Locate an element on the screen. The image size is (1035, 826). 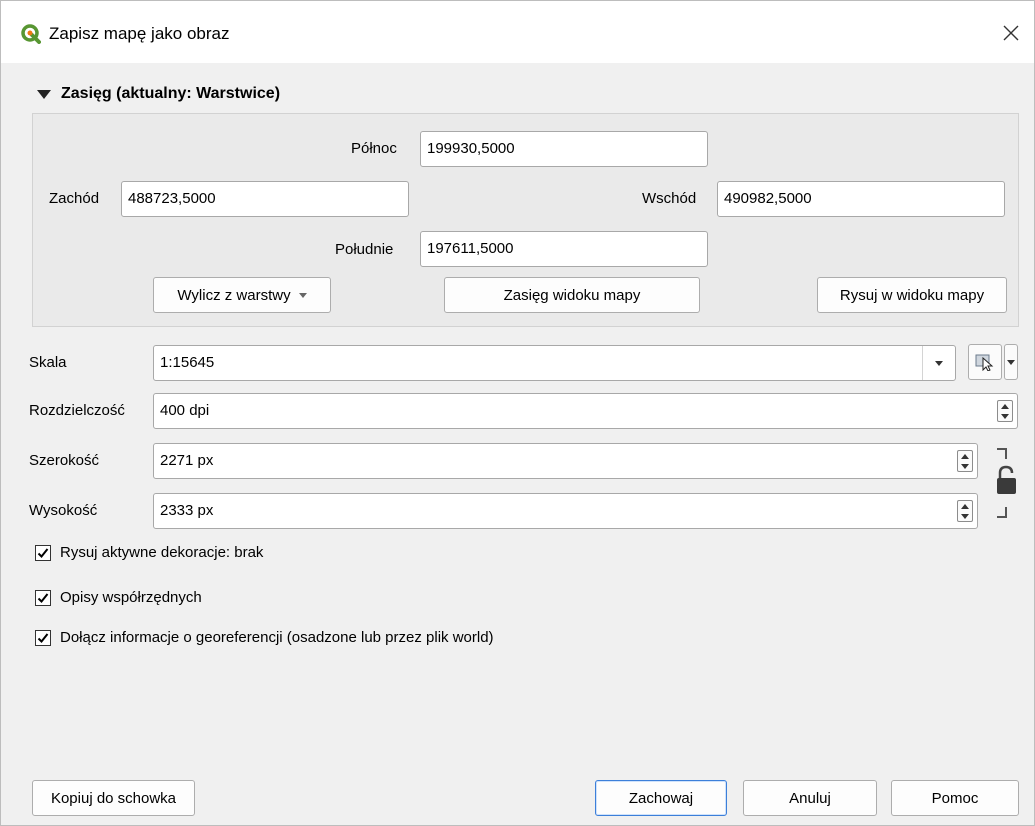
help-button: Pomoc is located at coordinates (955, 798).